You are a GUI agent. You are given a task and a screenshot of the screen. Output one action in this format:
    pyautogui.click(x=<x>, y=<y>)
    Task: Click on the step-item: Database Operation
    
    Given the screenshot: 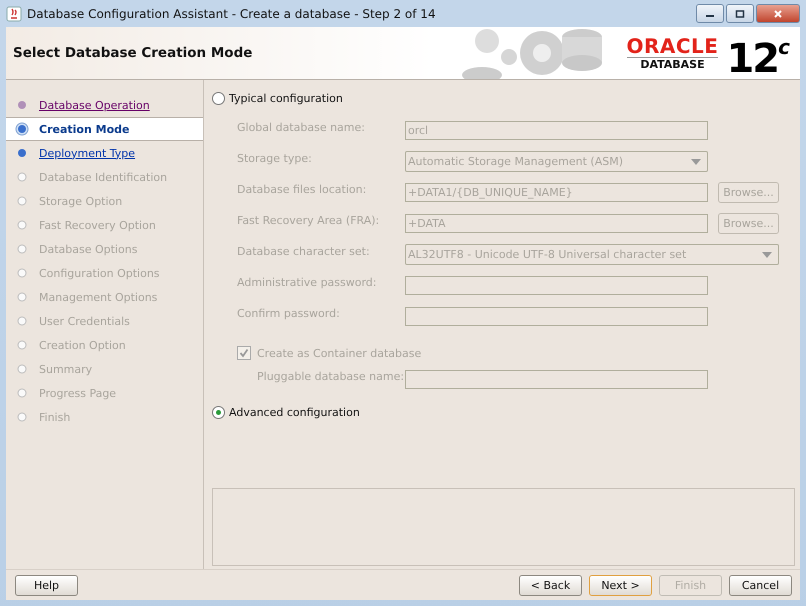 What is the action you would take?
    pyautogui.click(x=104, y=105)
    